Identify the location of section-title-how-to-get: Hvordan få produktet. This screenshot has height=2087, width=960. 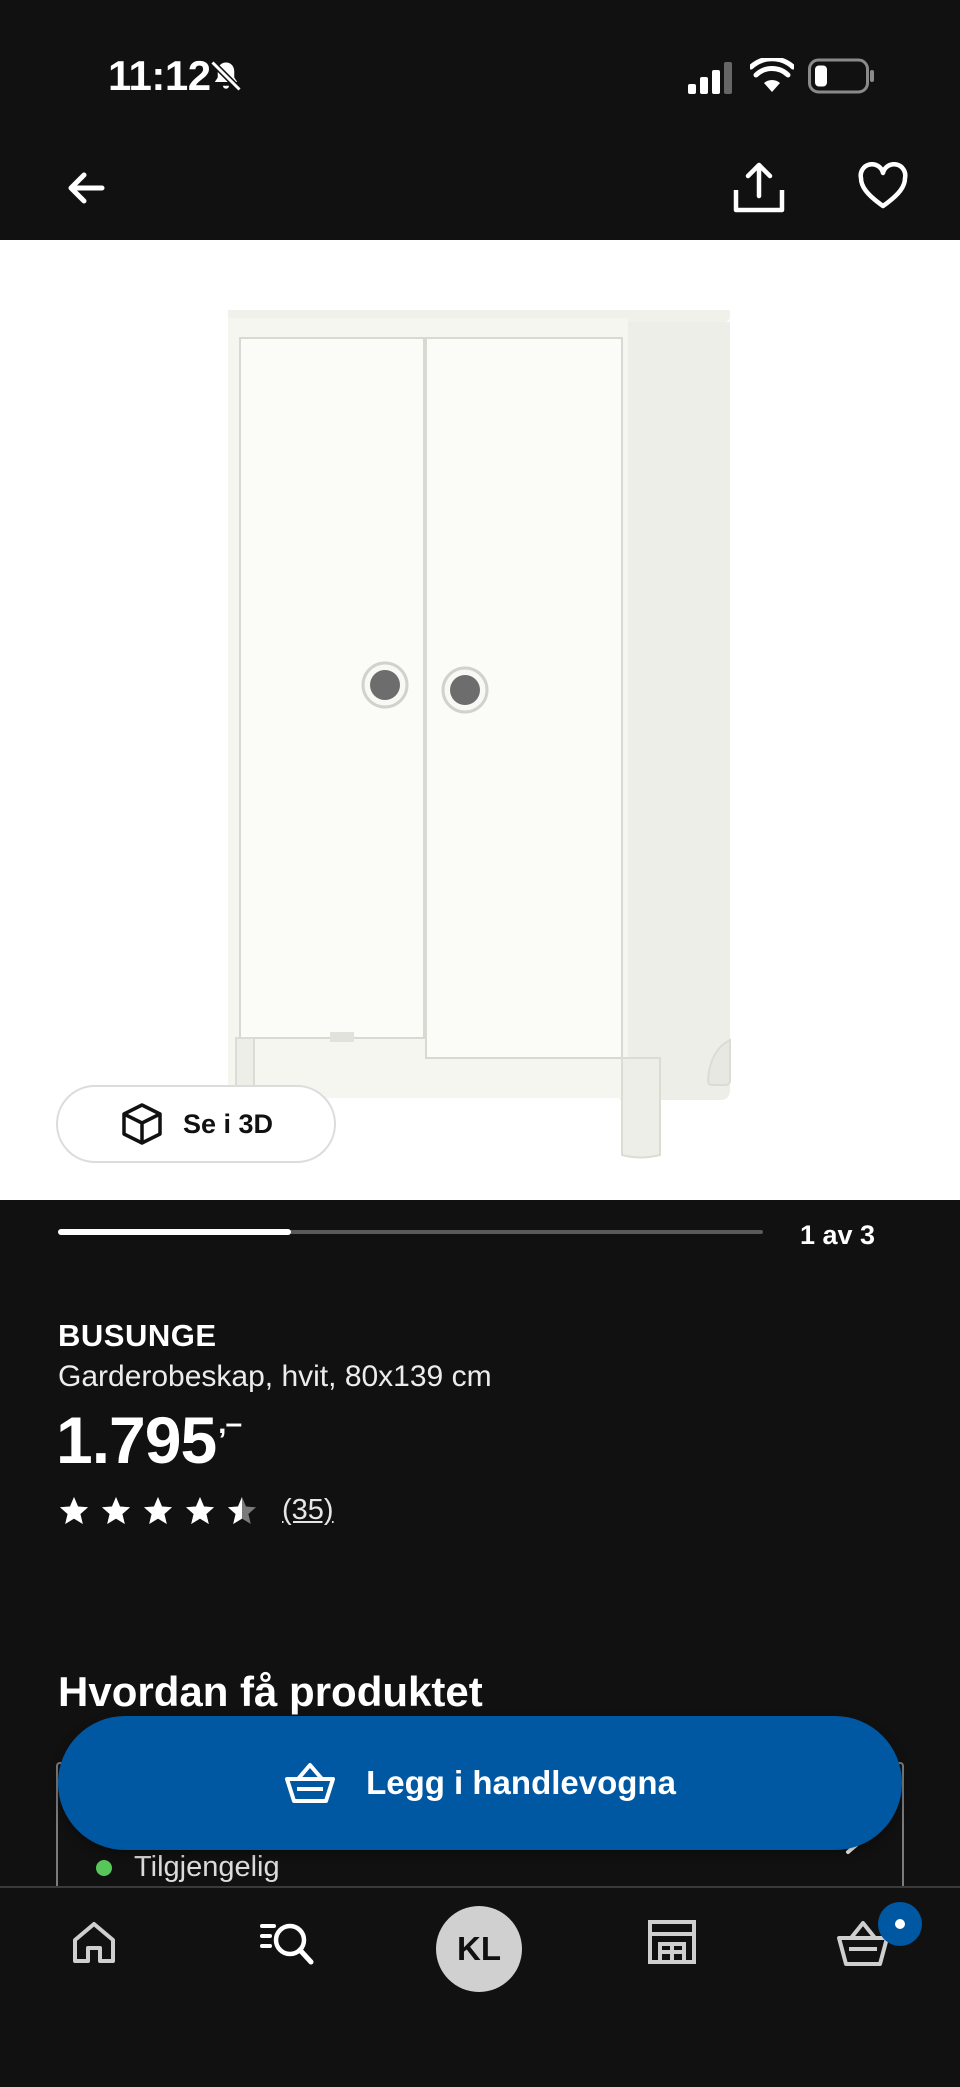
(270, 1691).